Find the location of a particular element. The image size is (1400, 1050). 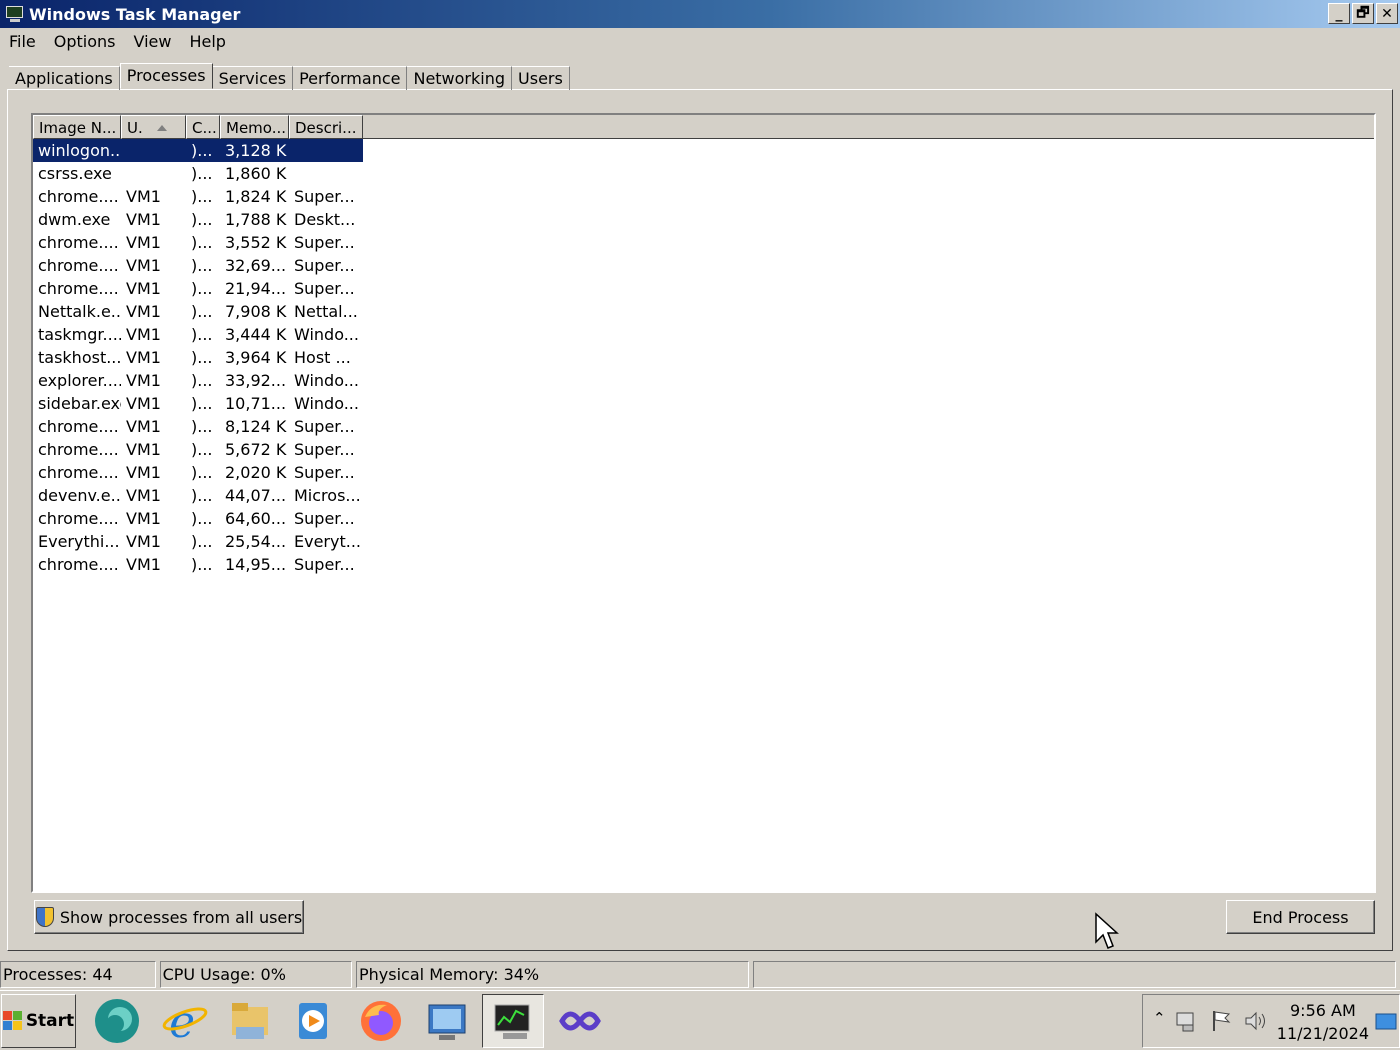

cell-memory: 1,824 K is located at coordinates (256, 196).